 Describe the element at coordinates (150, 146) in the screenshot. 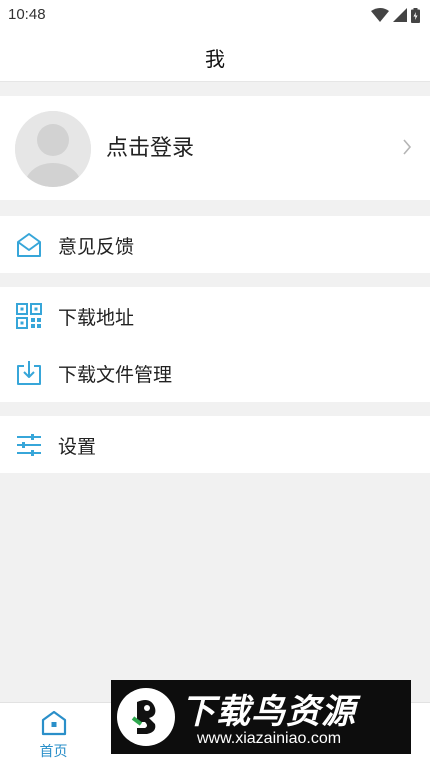

I see `login-label: 点击登录` at that location.